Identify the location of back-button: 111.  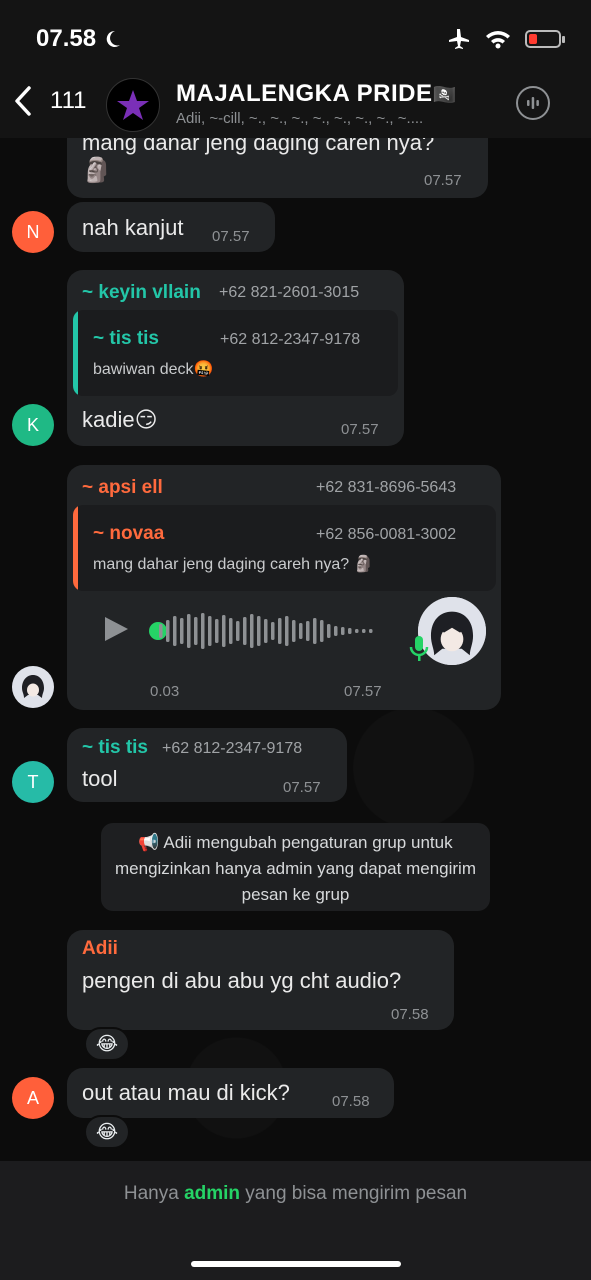
(50, 101).